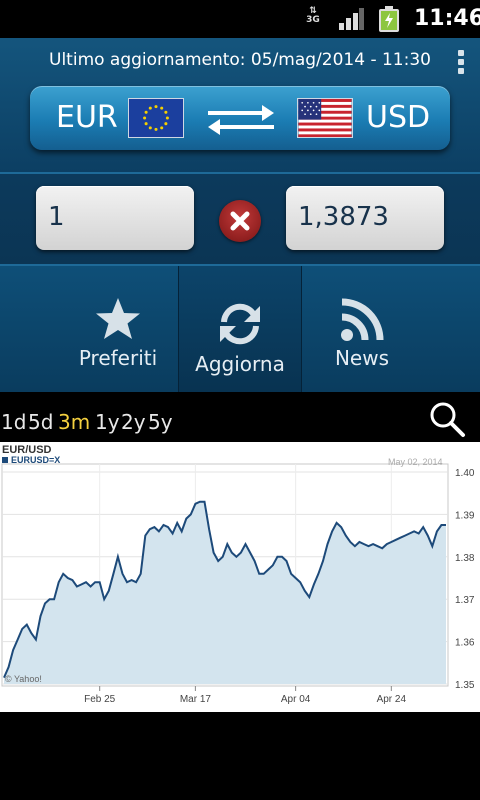  I want to click on range-2y: 2y, so click(133, 422).